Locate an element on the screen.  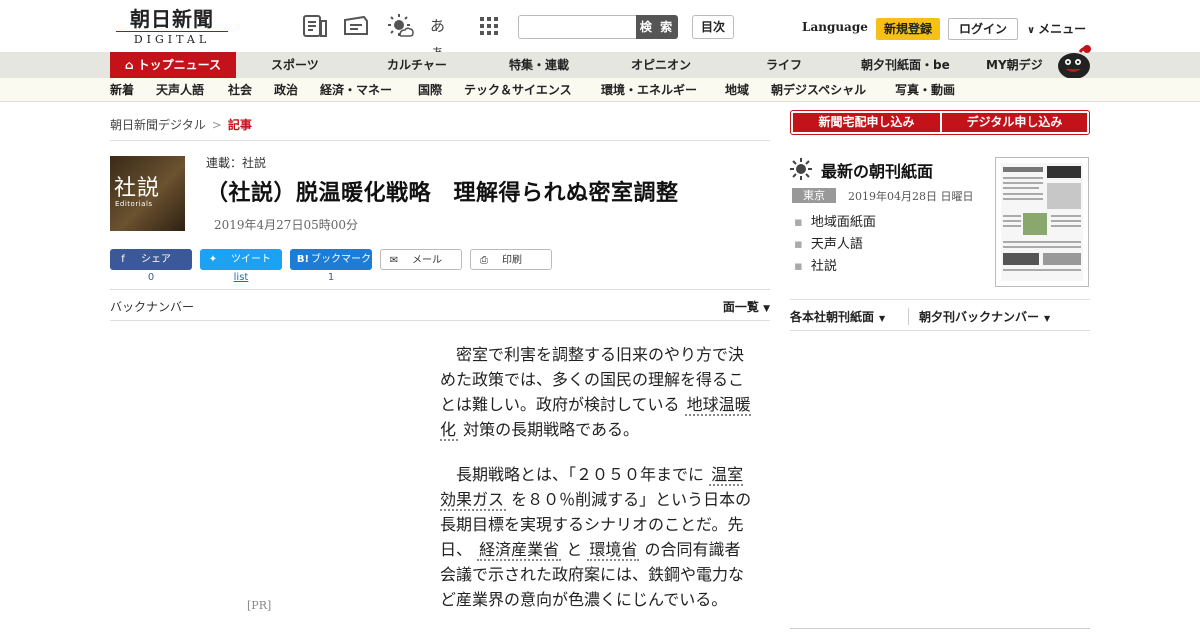
subnav-item-tech: テック＆サイエンス is located at coordinates (518, 90).